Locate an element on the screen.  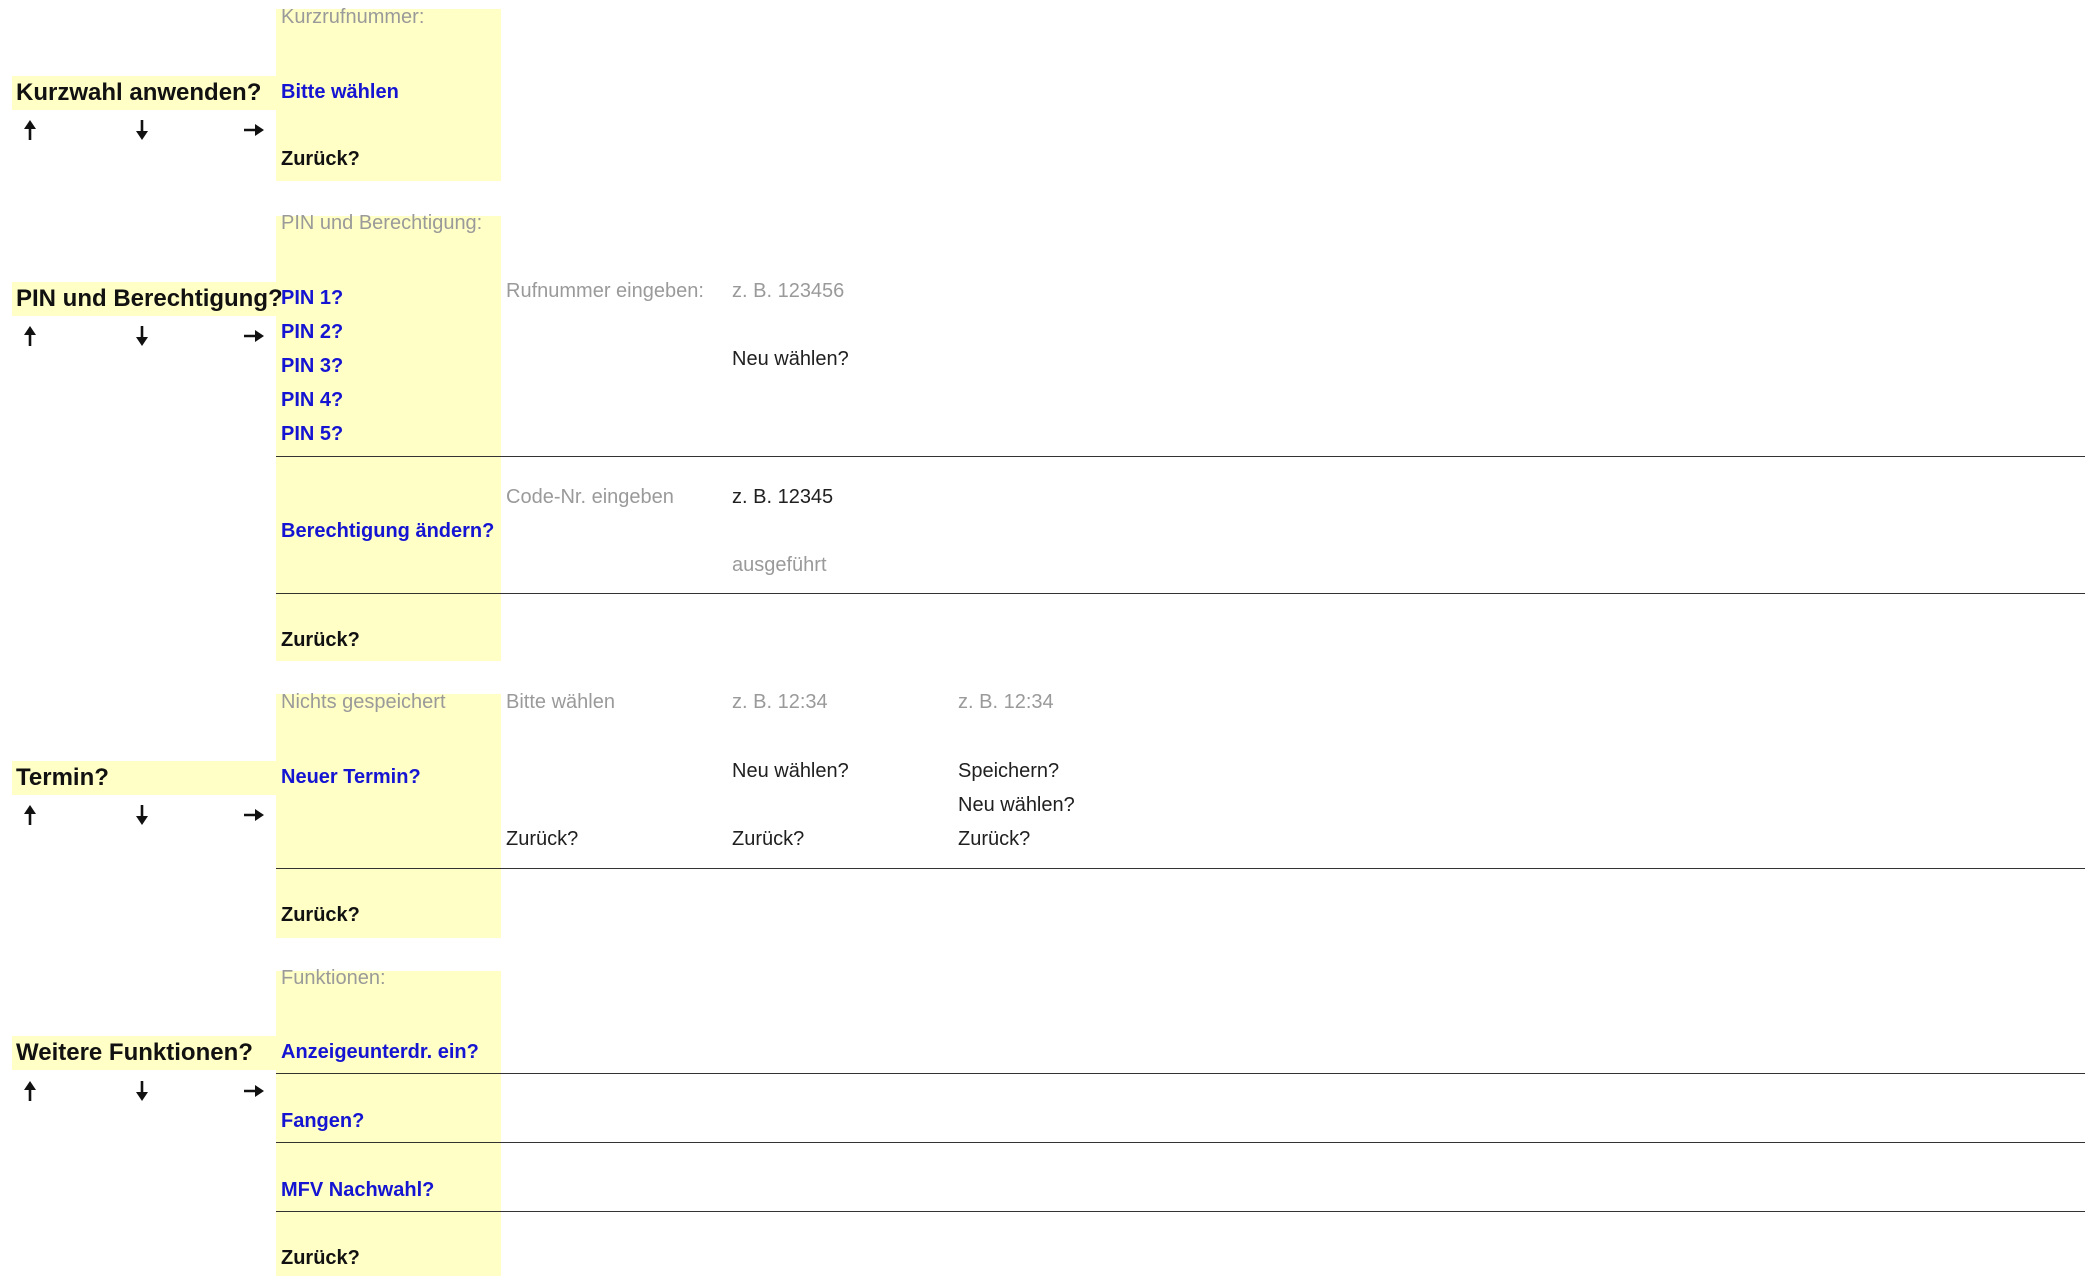
pin-enter-number-prompt: Rufnummer eingeben: is located at coordinates (605, 291).